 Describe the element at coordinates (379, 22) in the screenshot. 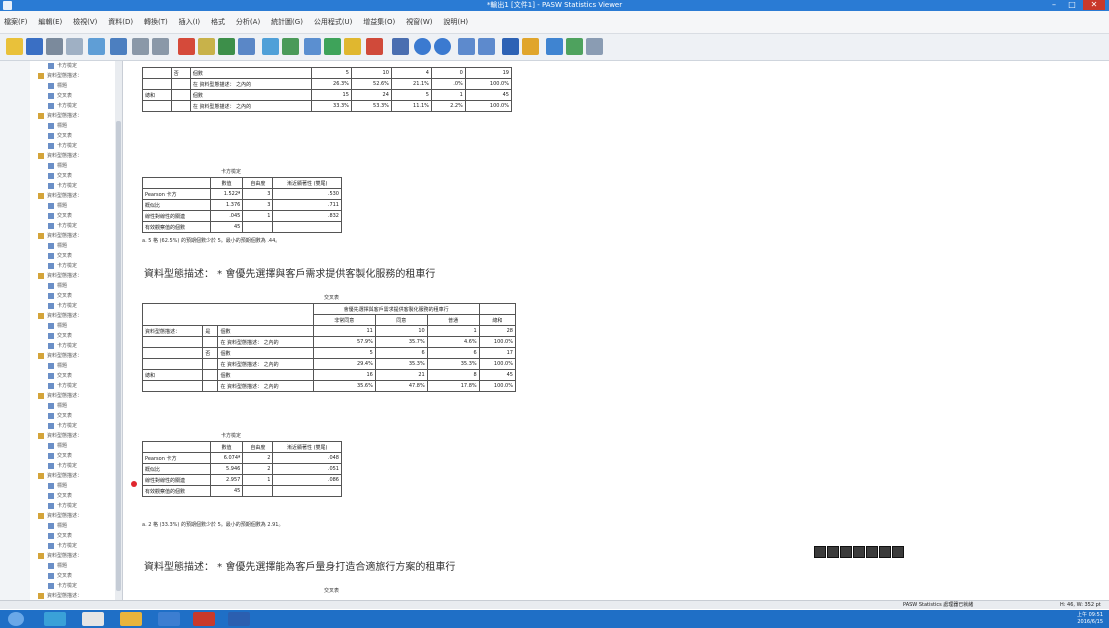

I see `menu-addons: 增益集(O)` at that location.